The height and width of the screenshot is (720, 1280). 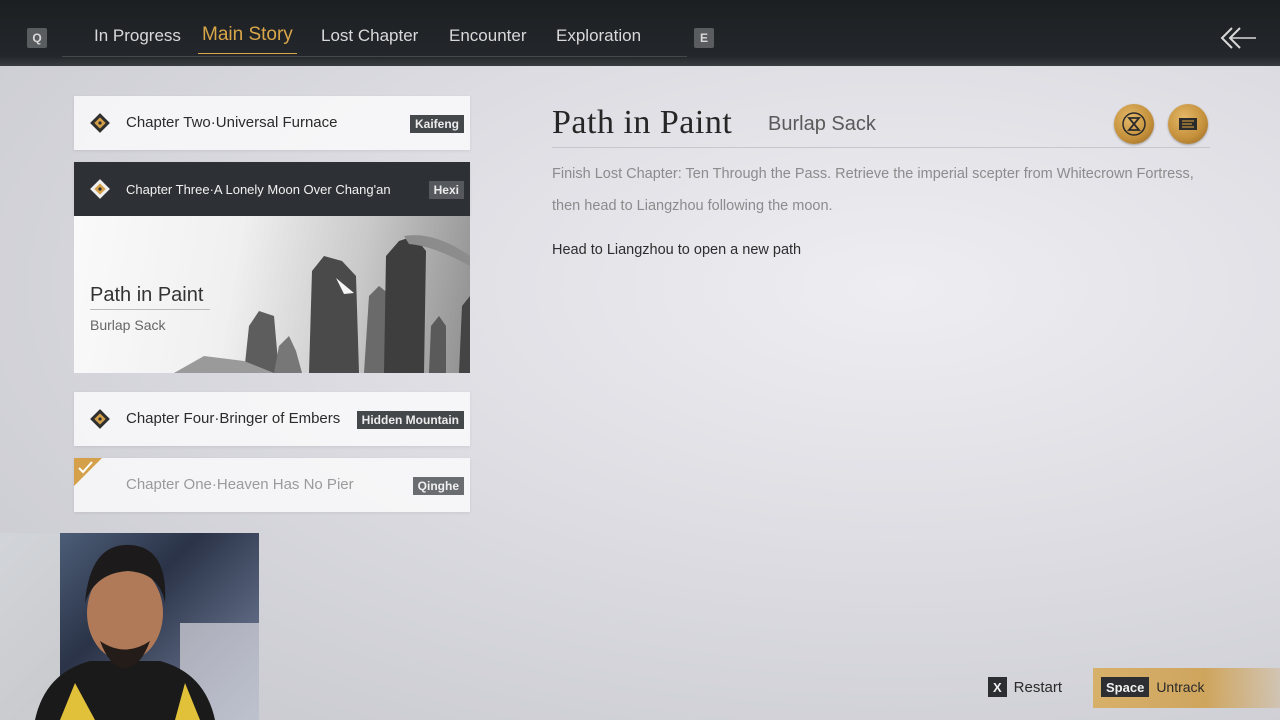 I want to click on untrack-button: Space Untrack, so click(x=1153, y=687).